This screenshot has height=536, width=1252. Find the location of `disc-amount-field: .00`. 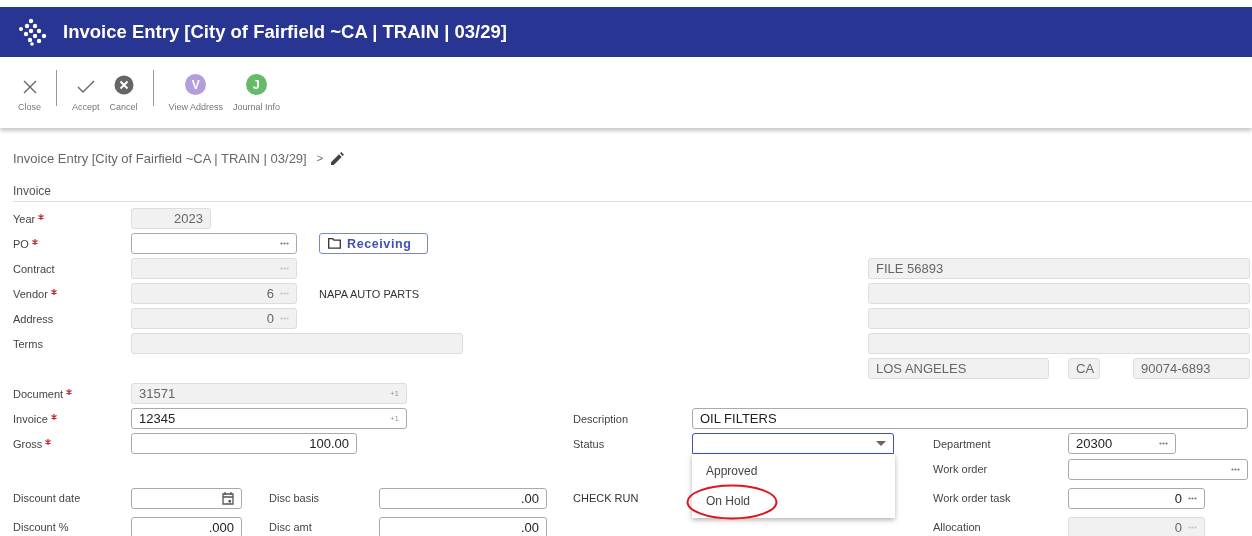

disc-amount-field: .00 is located at coordinates (463, 526).